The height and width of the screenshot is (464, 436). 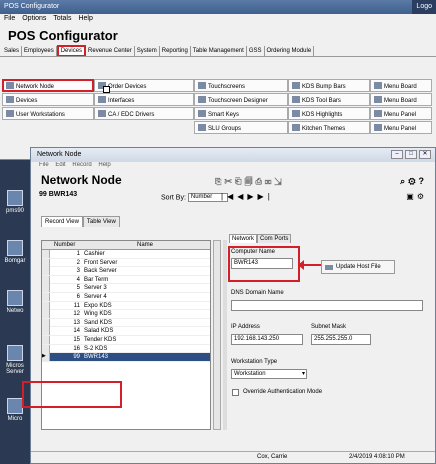 I want to click on logo-button: Logo, so click(x=424, y=7).